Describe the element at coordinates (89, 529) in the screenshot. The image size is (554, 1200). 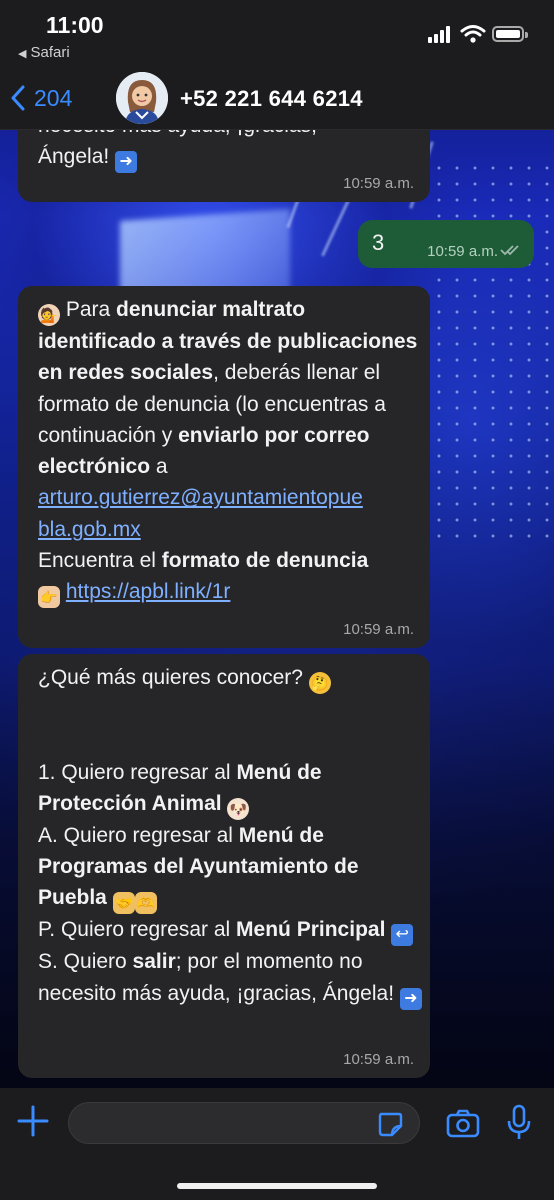
I see `email-link-continued: bla.gob.mx` at that location.